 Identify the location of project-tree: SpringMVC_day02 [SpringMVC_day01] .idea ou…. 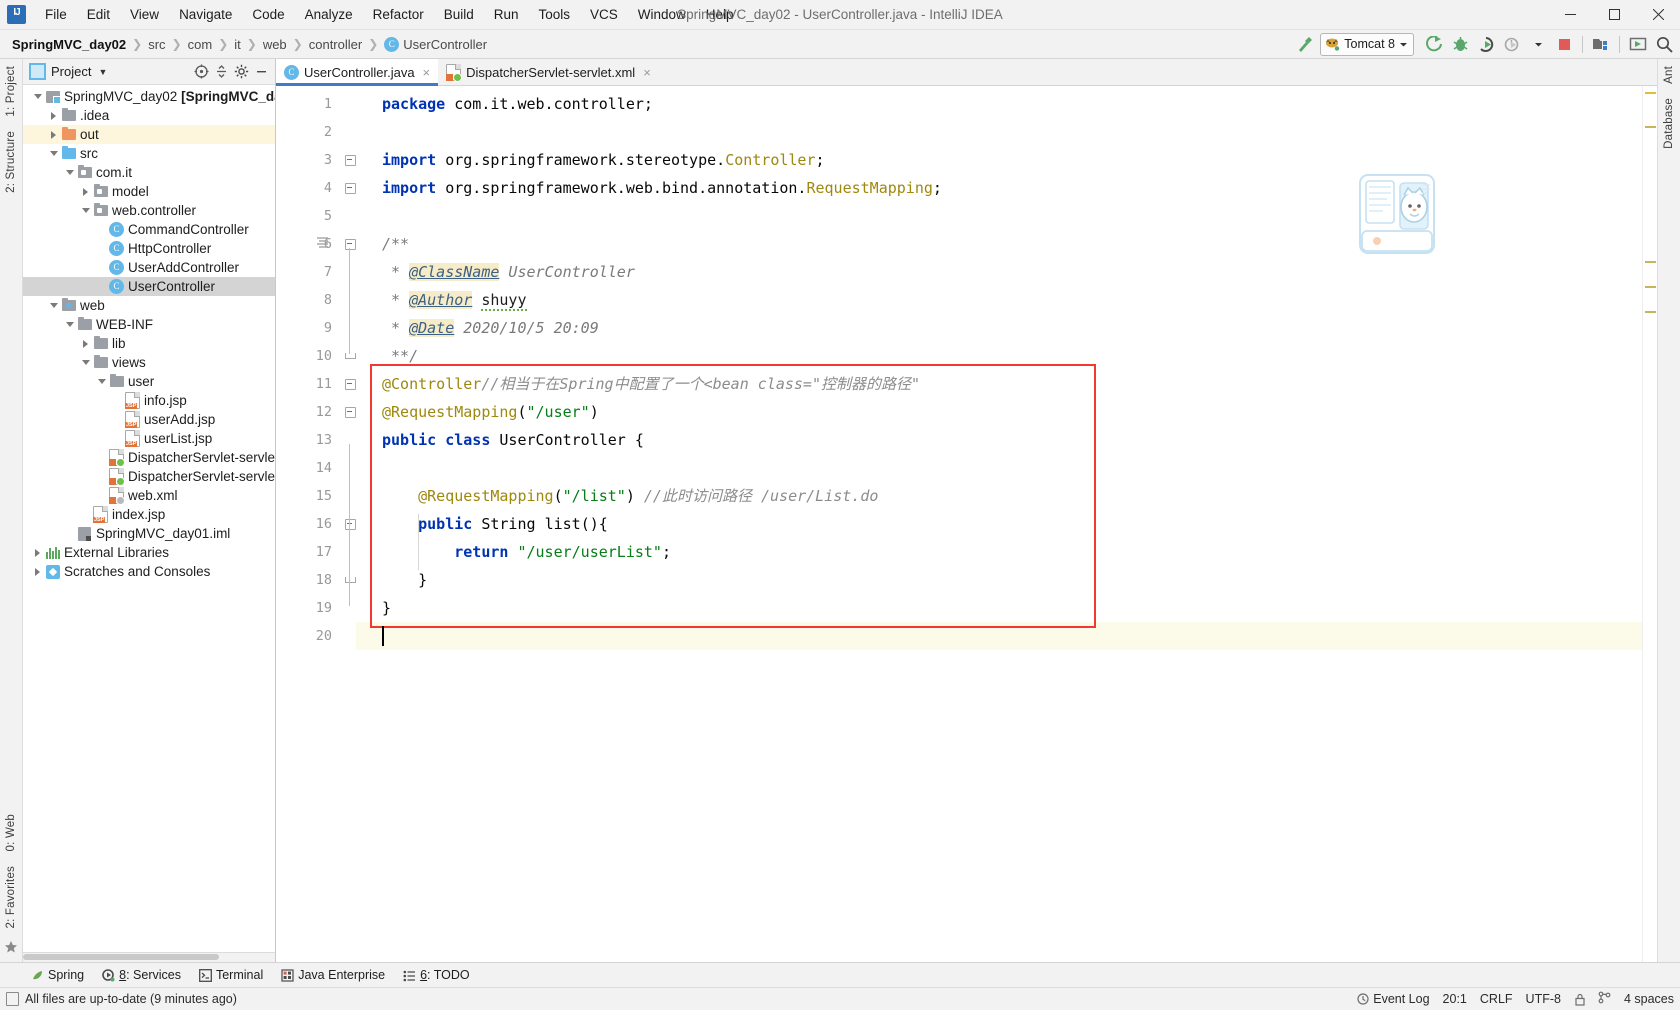
(149, 518).